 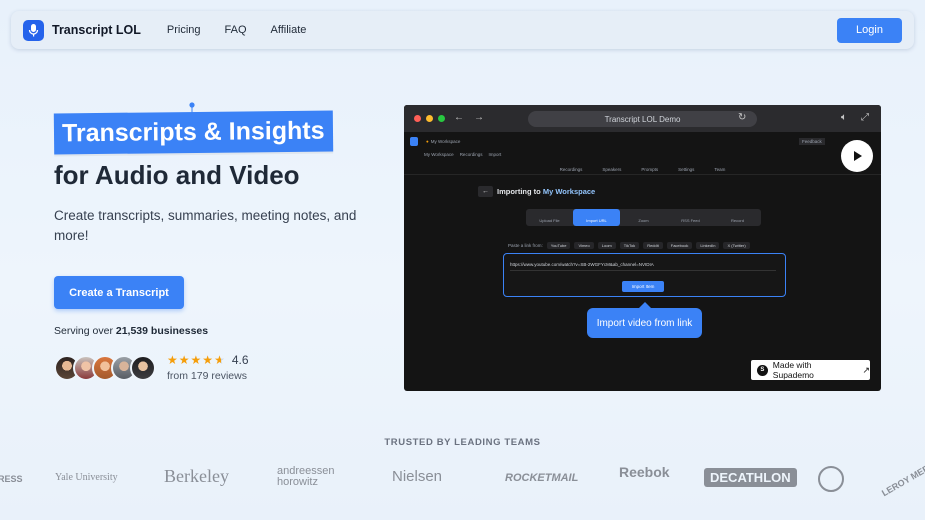 What do you see at coordinates (611, 170) in the screenshot?
I see `tab-speakers: Speakers` at bounding box center [611, 170].